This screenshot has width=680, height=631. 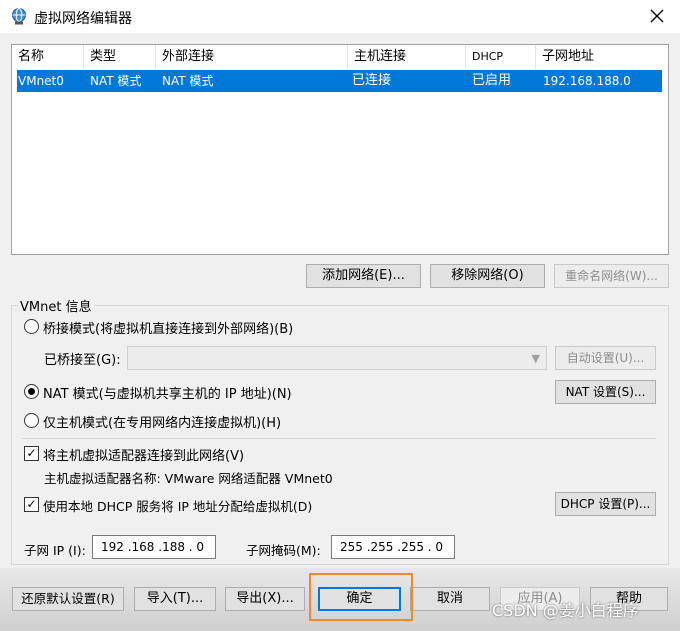 What do you see at coordinates (188, 81) in the screenshot?
I see `cell-external: NAT 模式` at bounding box center [188, 81].